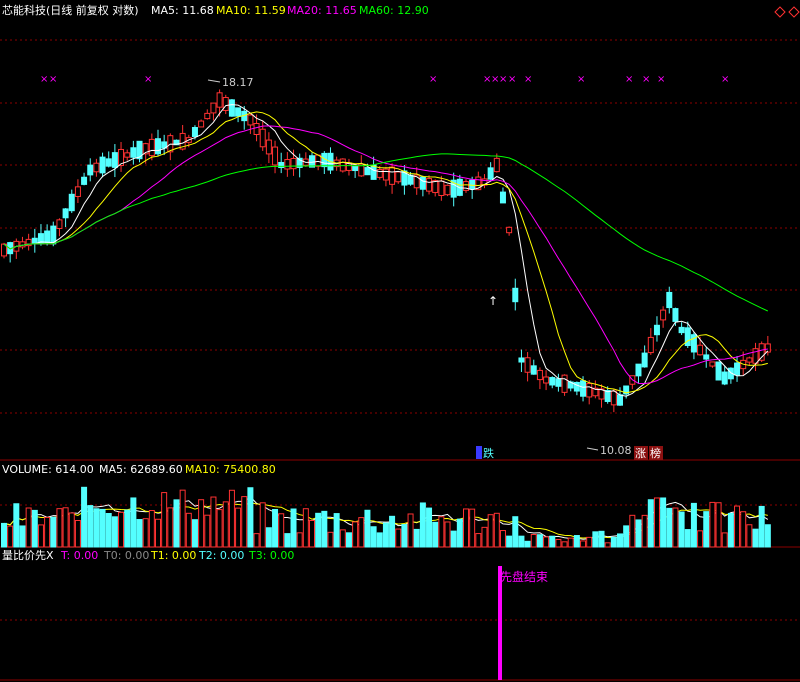  I want to click on volume-bars, so click(386, 517).